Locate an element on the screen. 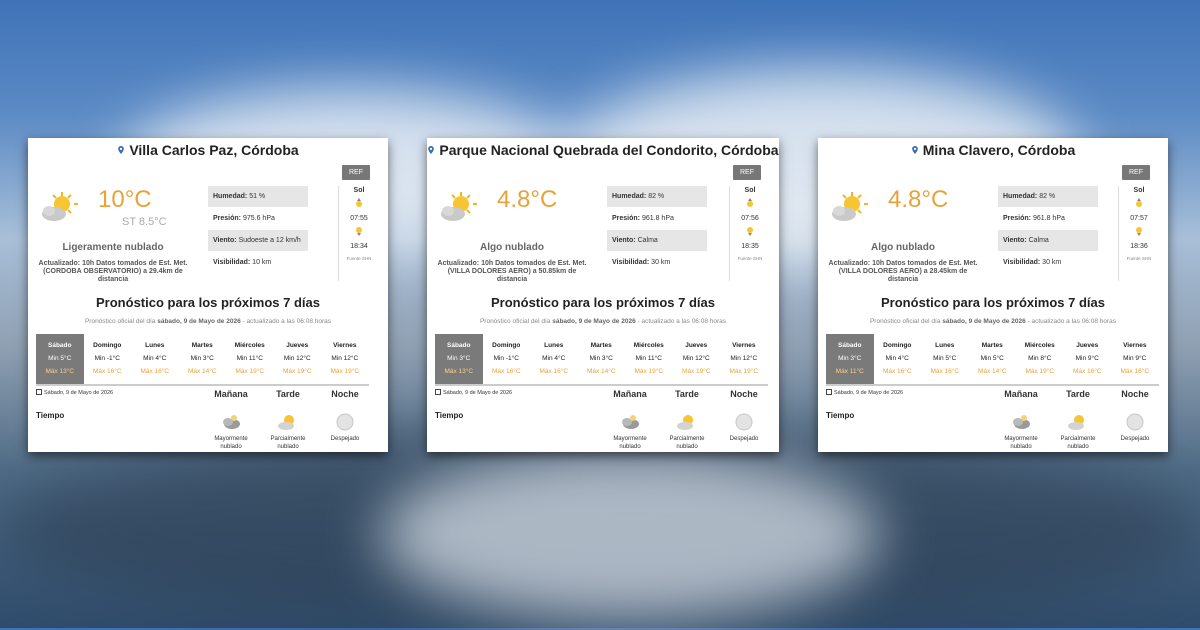 The width and height of the screenshot is (1200, 630). calendar-icon is located at coordinates (829, 392).